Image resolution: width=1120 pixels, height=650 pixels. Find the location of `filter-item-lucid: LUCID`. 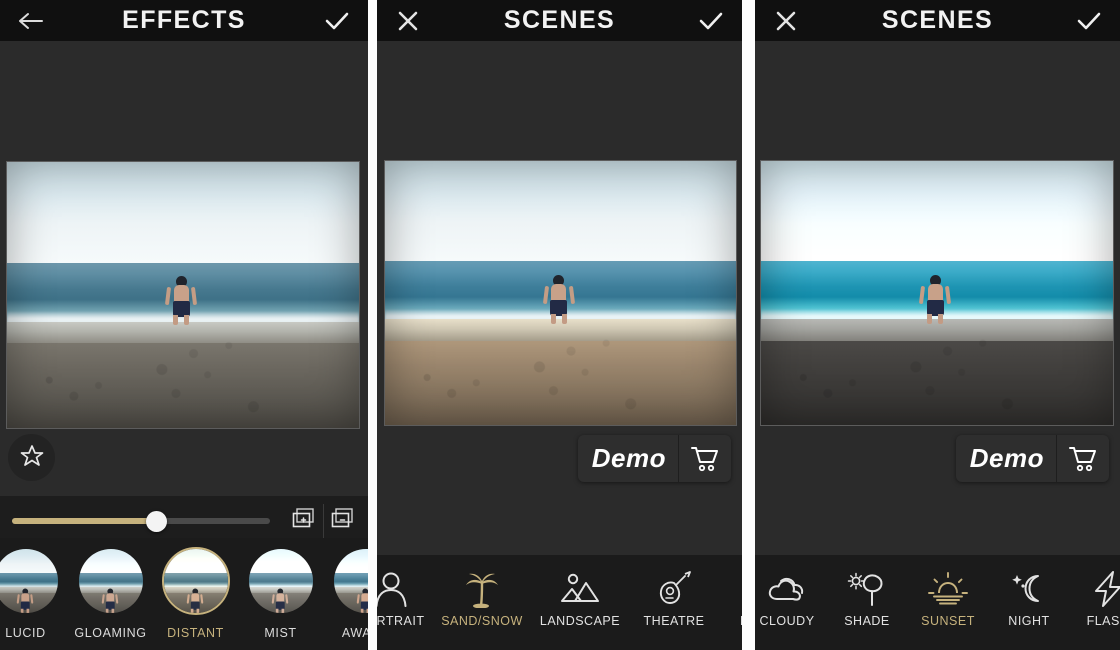

filter-item-lucid: LUCID is located at coordinates (34, 593).